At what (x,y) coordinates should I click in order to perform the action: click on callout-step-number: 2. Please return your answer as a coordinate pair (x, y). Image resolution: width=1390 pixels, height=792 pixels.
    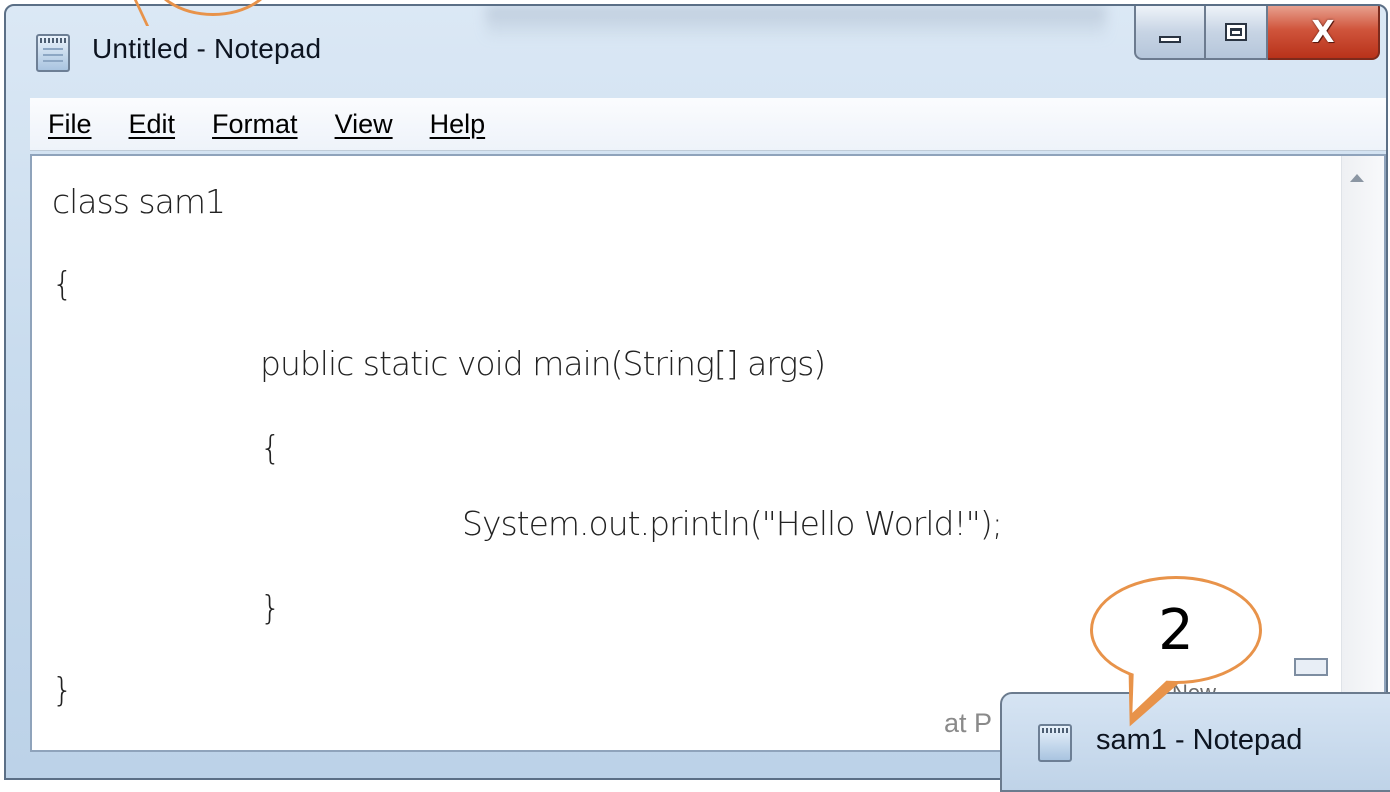
    Looking at the image, I should click on (1176, 630).